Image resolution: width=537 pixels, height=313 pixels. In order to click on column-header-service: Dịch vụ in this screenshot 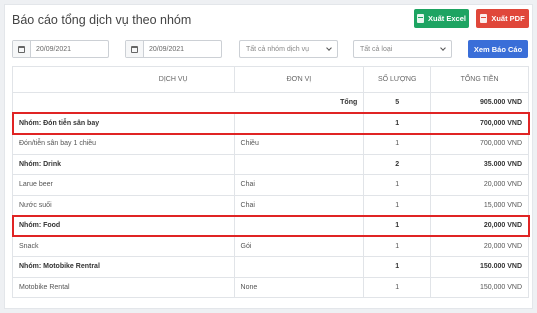, I will do `click(123, 79)`.